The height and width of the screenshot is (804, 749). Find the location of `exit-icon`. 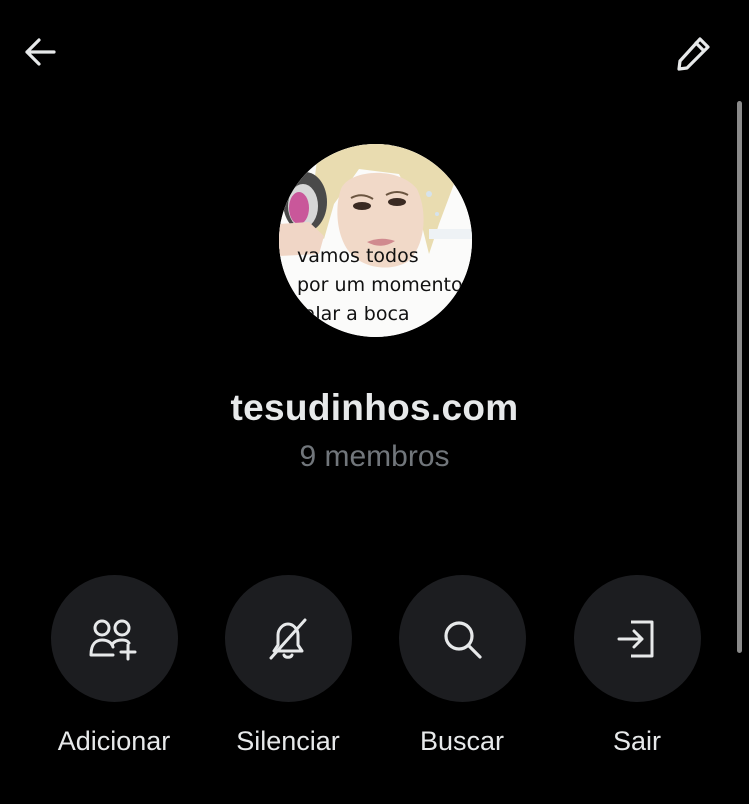

exit-icon is located at coordinates (635, 638).